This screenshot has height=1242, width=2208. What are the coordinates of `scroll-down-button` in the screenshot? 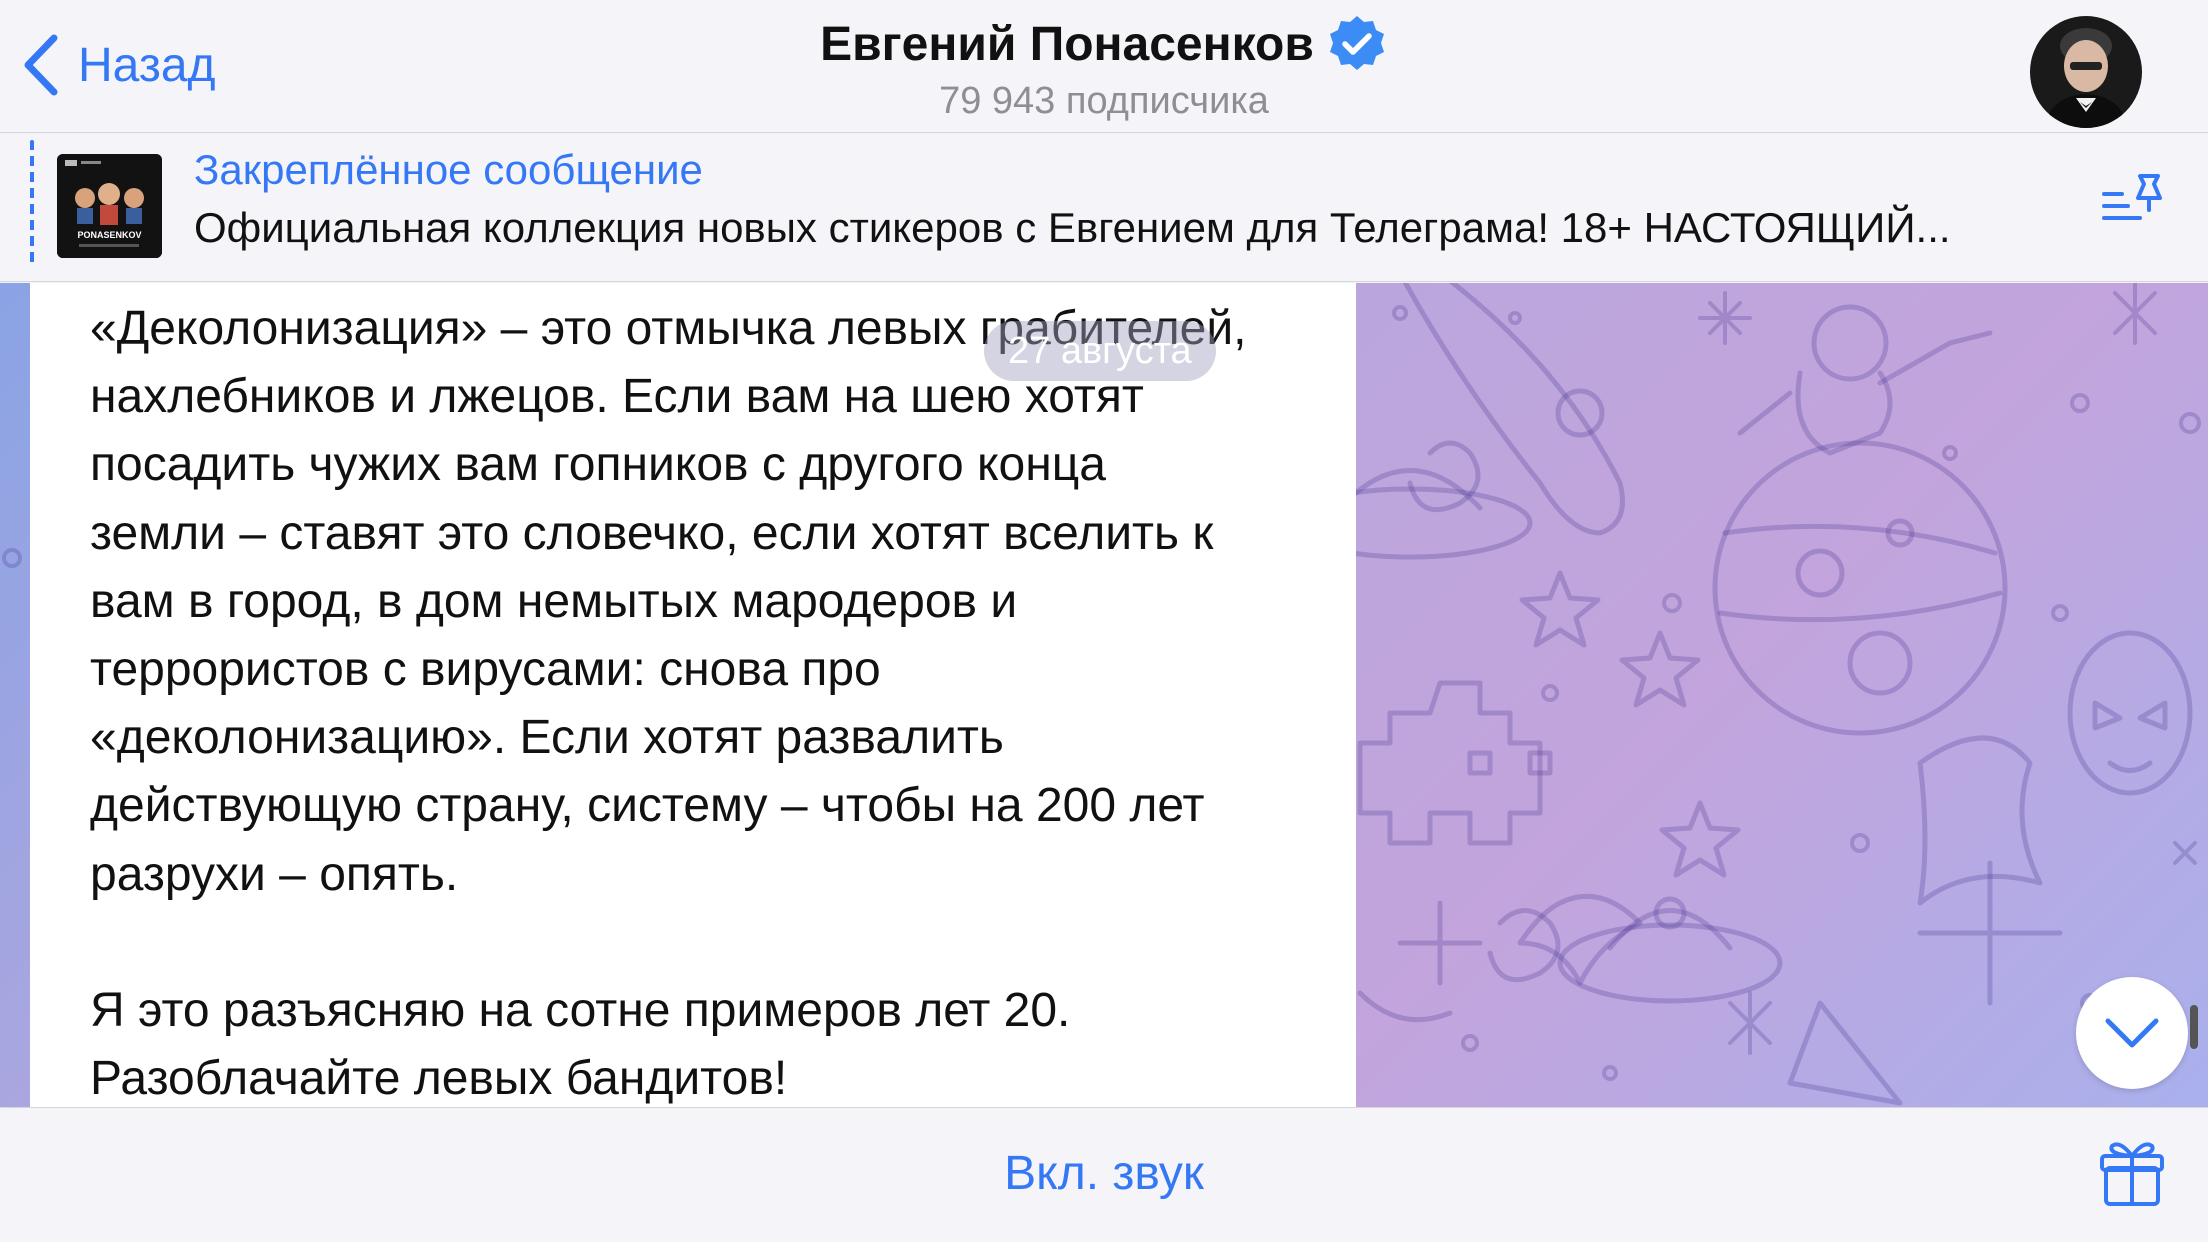 It's located at (2132, 1033).